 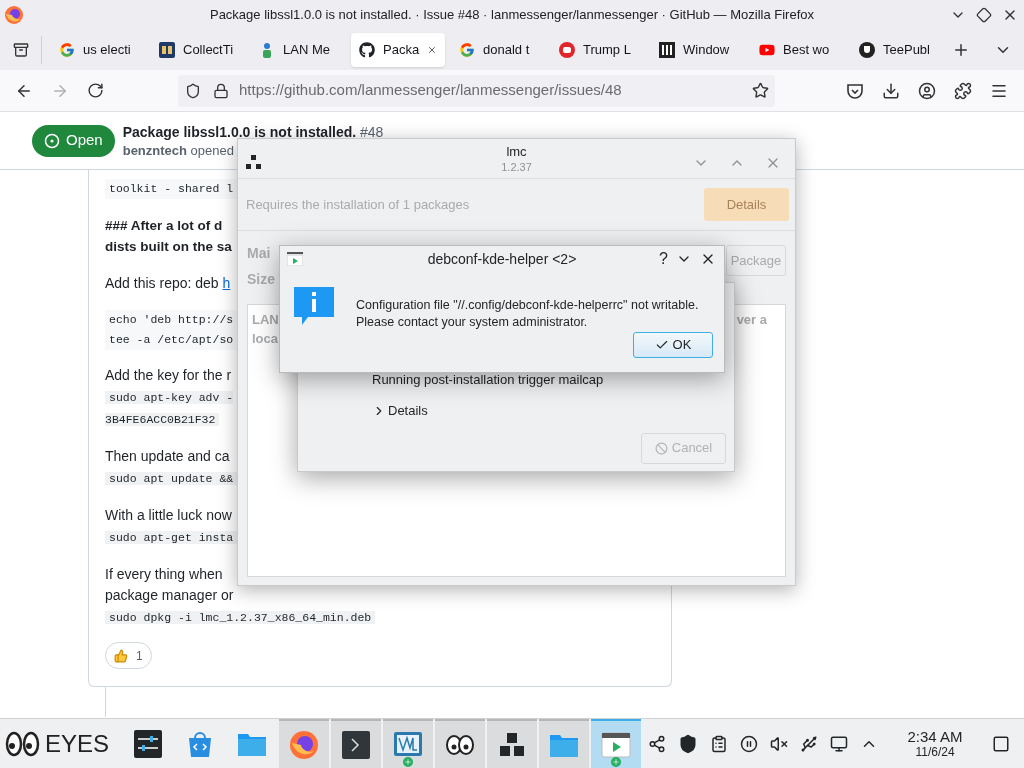 I want to click on summary-text: Requires the installation of 1 packages, so click(x=358, y=204).